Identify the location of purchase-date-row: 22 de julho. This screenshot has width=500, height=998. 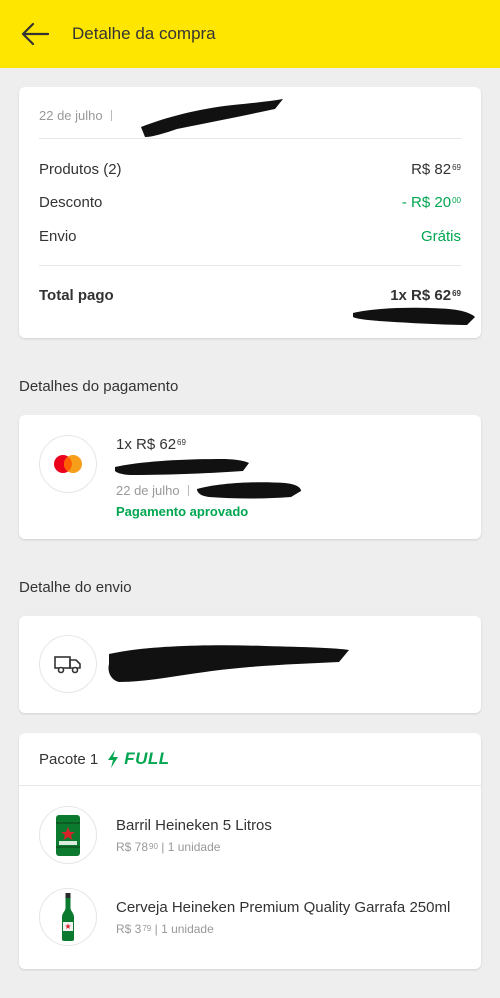
(75, 115).